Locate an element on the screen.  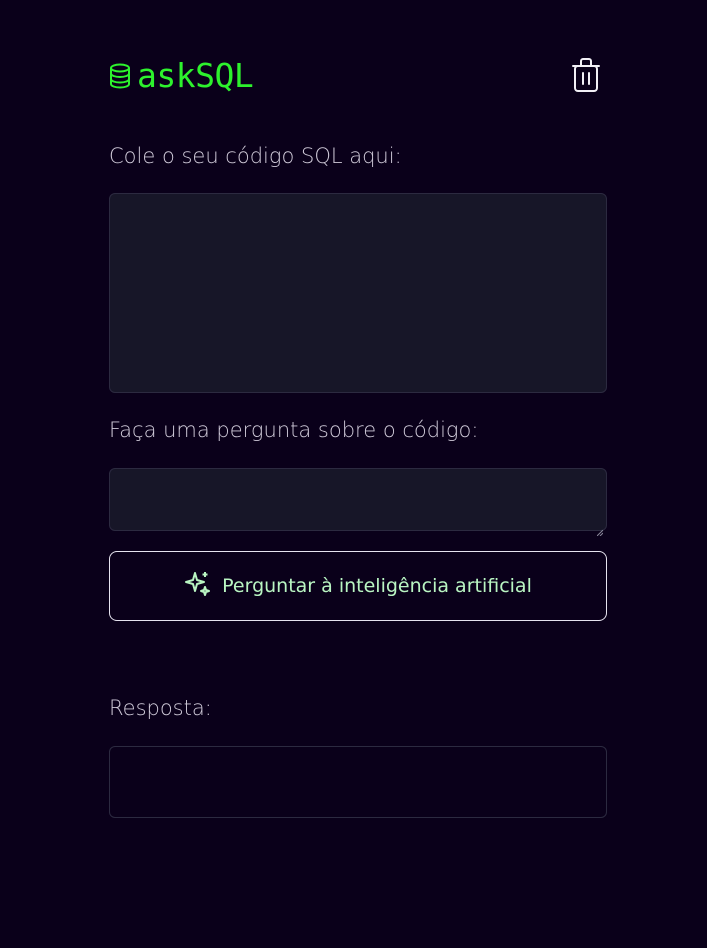
clear-button is located at coordinates (586, 77).